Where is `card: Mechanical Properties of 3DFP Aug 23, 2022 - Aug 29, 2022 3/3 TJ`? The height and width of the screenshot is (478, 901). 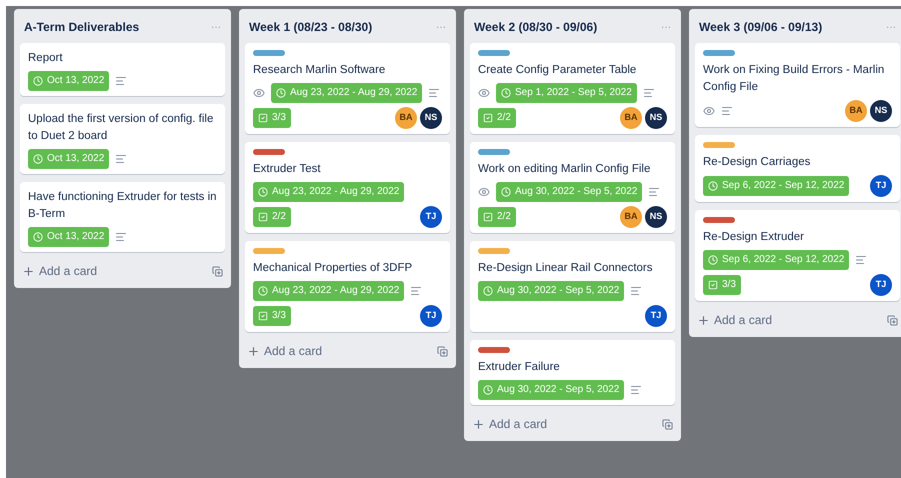 card: Mechanical Properties of 3DFP Aug 23, 2022 - Aug 29, 2022 3/3 TJ is located at coordinates (347, 286).